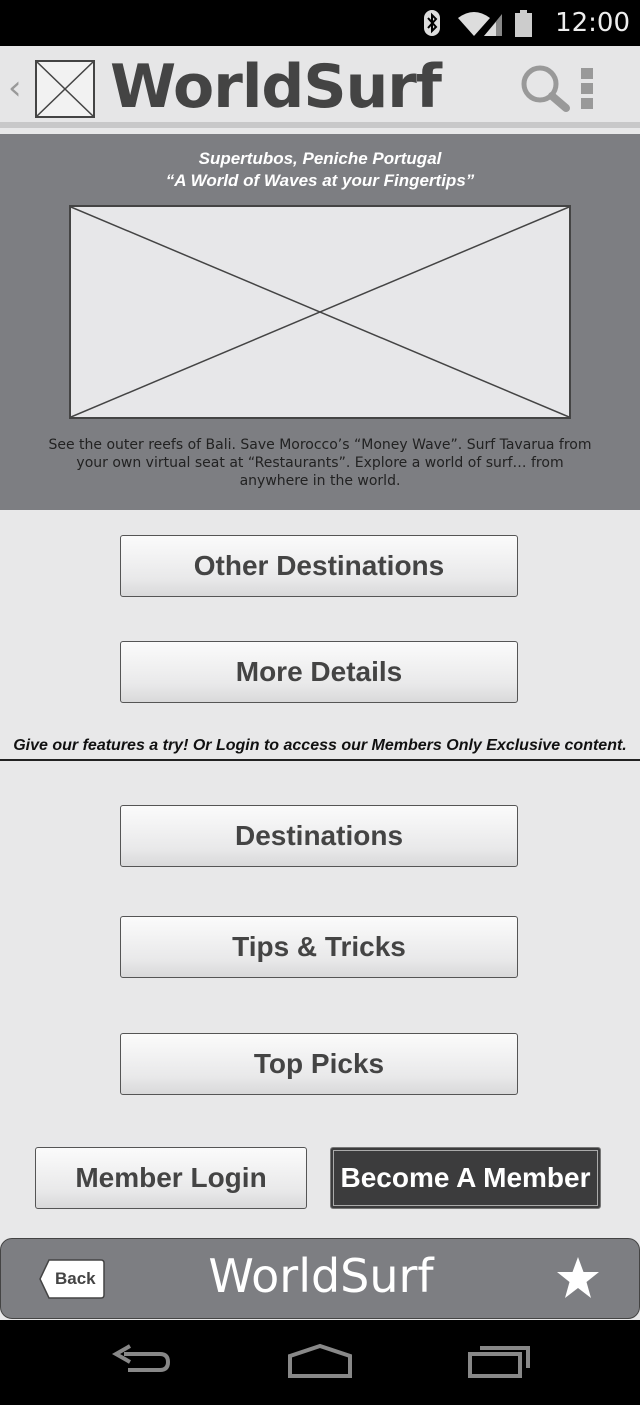 This screenshot has height=1405, width=640. Describe the element at coordinates (320, 158) in the screenshot. I see `hero-location: Supertubos, Peniche Portugal` at that location.